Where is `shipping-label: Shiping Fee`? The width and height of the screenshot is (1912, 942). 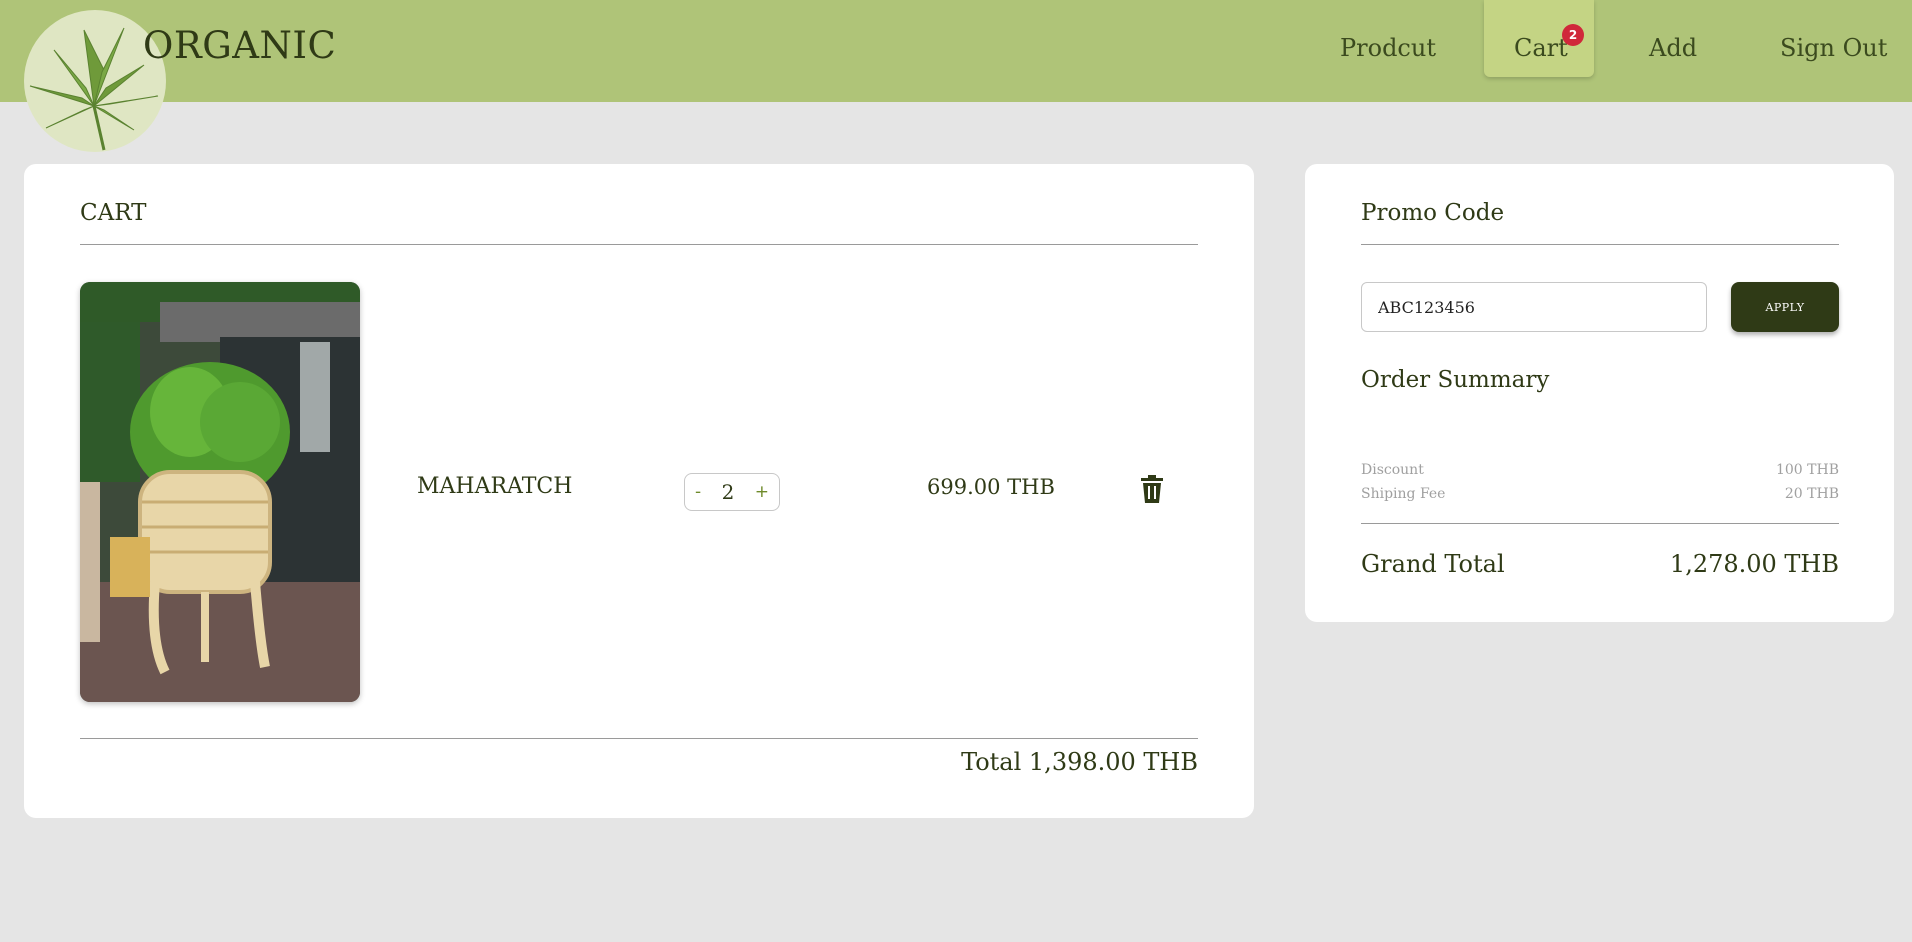
shipping-label: Shiping Fee is located at coordinates (1403, 494).